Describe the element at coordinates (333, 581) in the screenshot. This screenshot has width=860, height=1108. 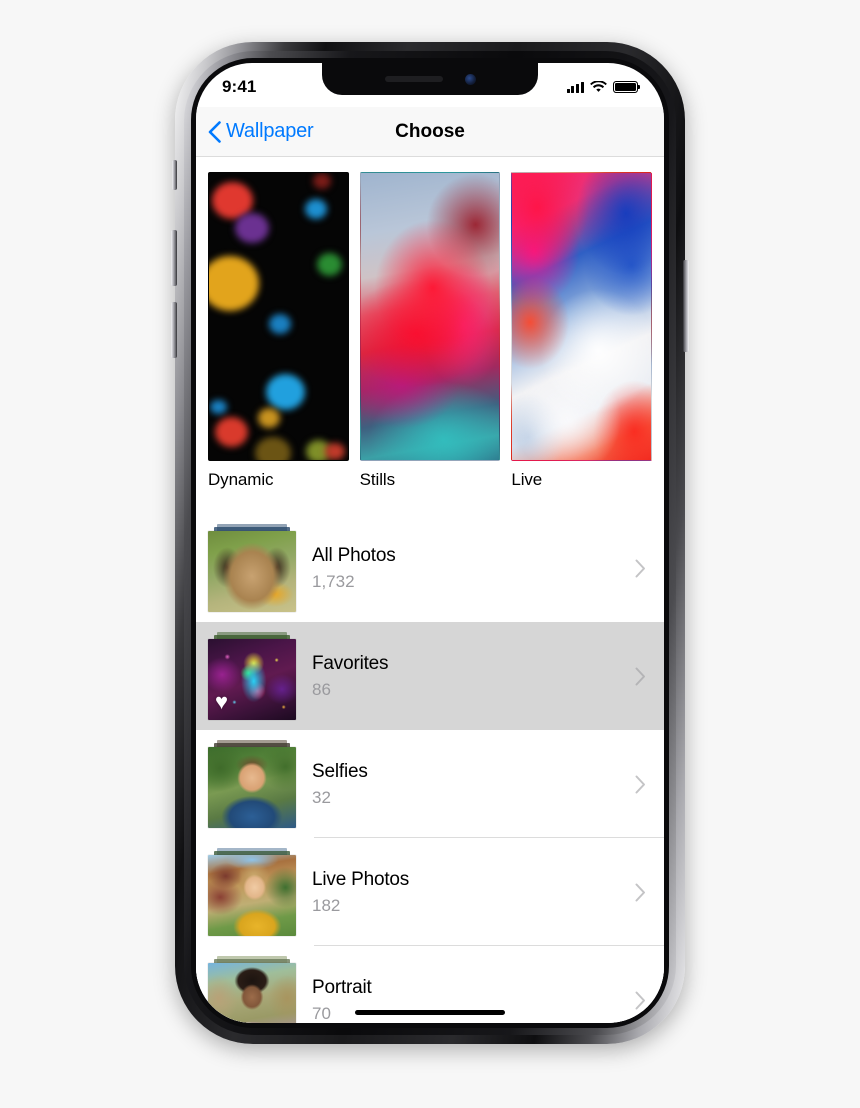
I see `album-count: 1,732` at that location.